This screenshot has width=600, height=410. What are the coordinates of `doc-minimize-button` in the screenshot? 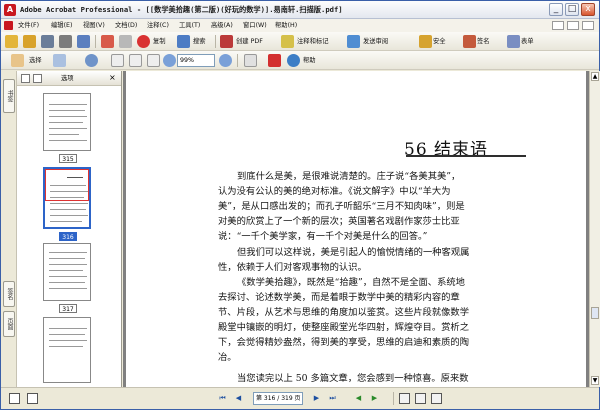 It's located at (558, 25).